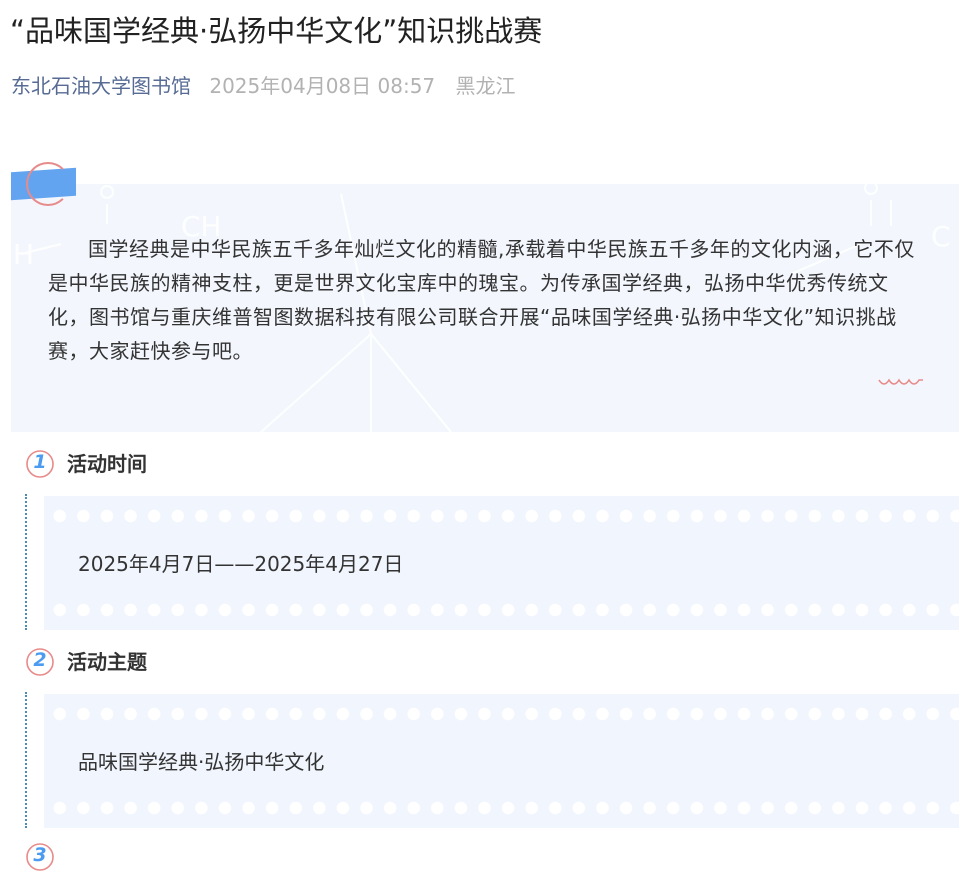 The image size is (976, 876). I want to click on section-box-theme: 品味国学经典·弘扬中华文化, so click(501, 761).